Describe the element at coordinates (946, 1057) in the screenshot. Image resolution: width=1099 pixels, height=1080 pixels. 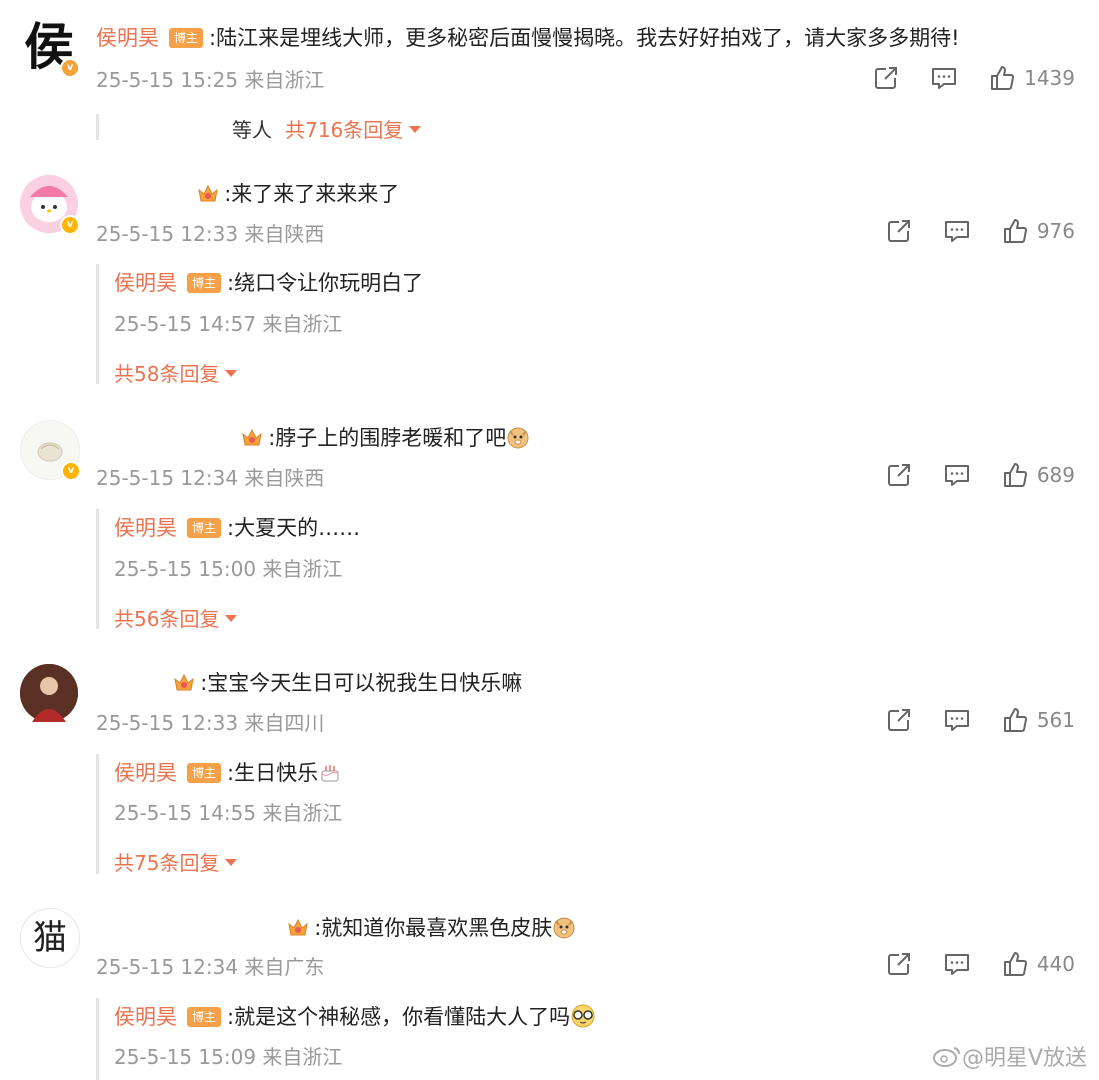
I see `weibo-logo-icon` at that location.